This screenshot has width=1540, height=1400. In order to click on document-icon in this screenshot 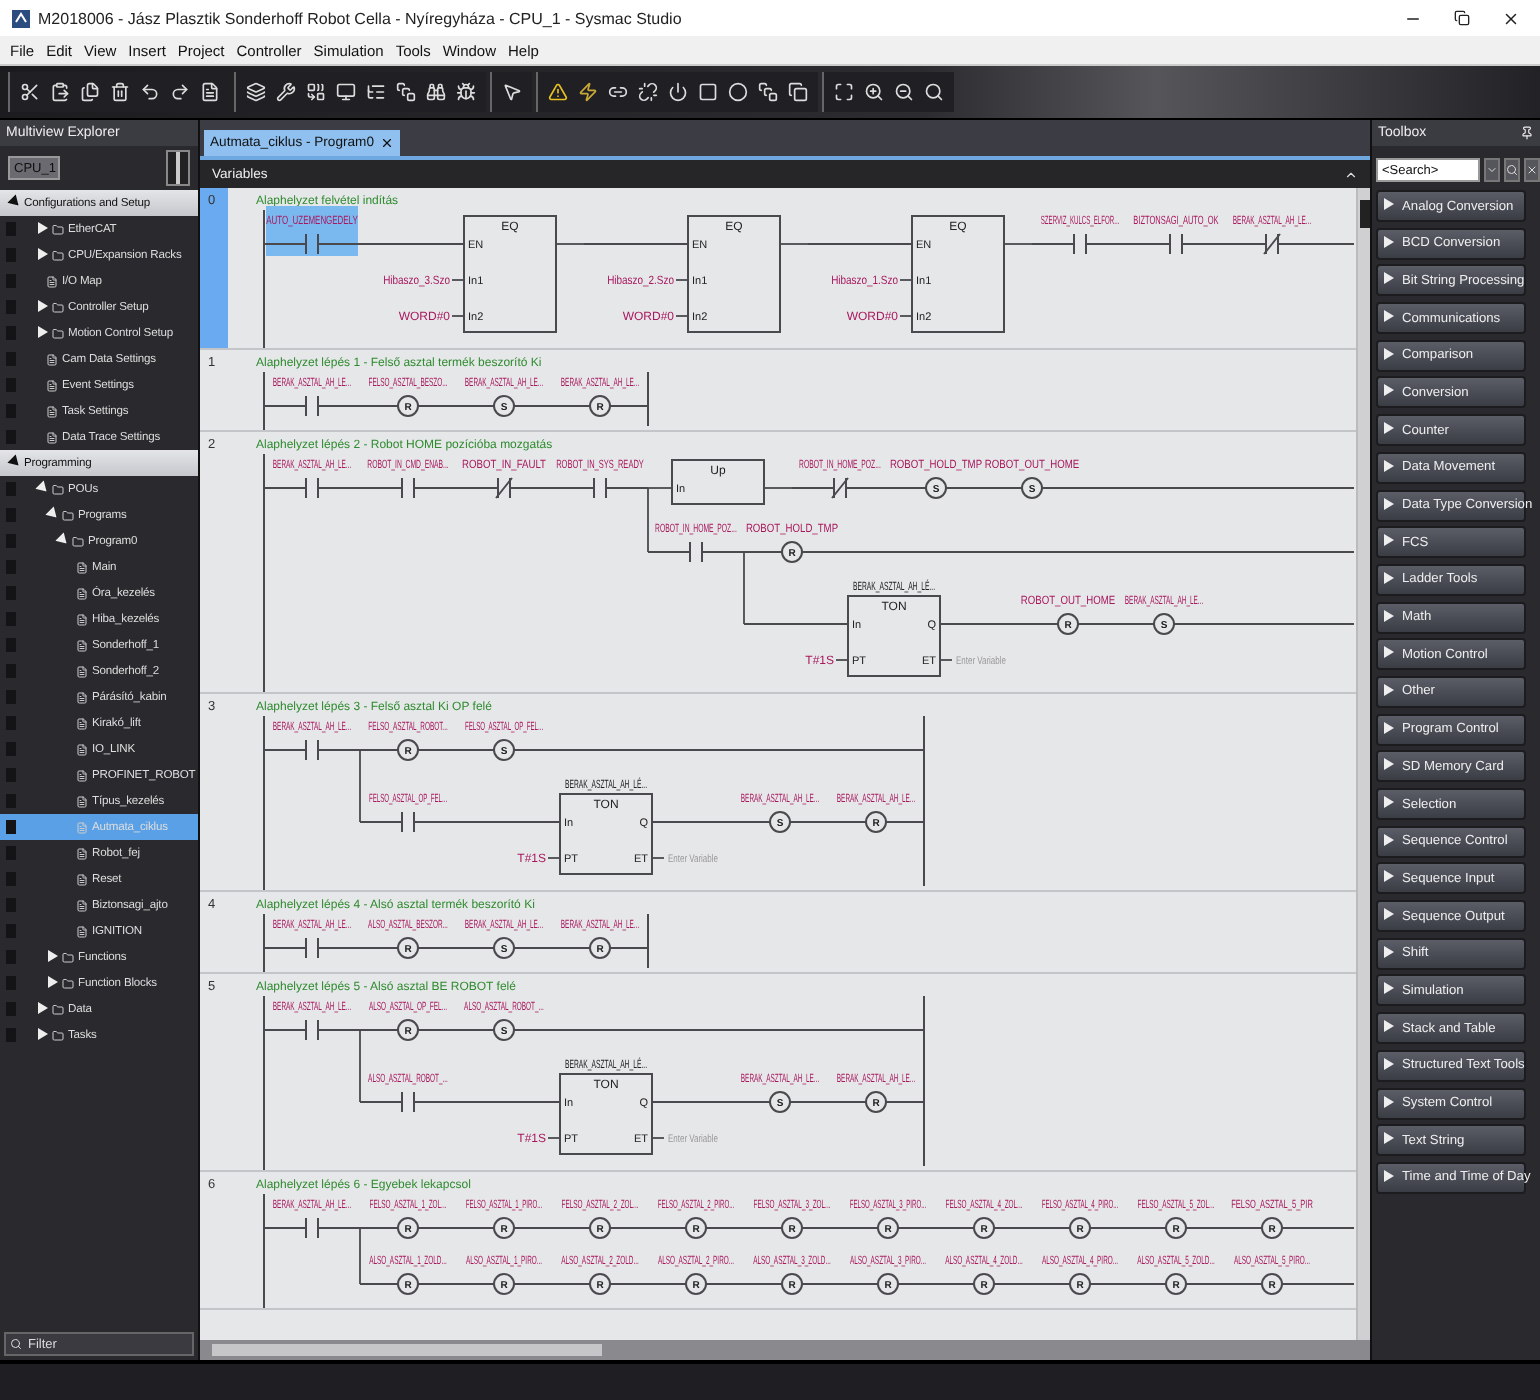, I will do `click(210, 92)`.